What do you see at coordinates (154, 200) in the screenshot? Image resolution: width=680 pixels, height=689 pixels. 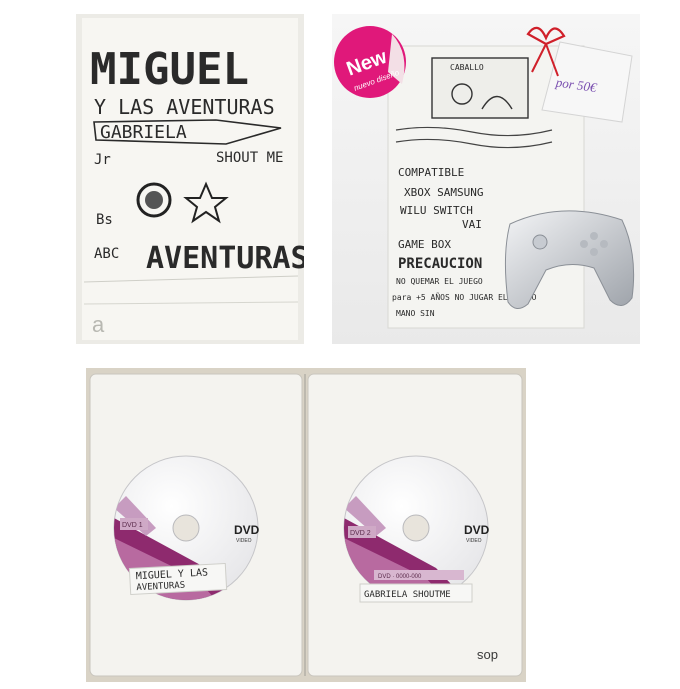 I see `scribble-core` at bounding box center [154, 200].